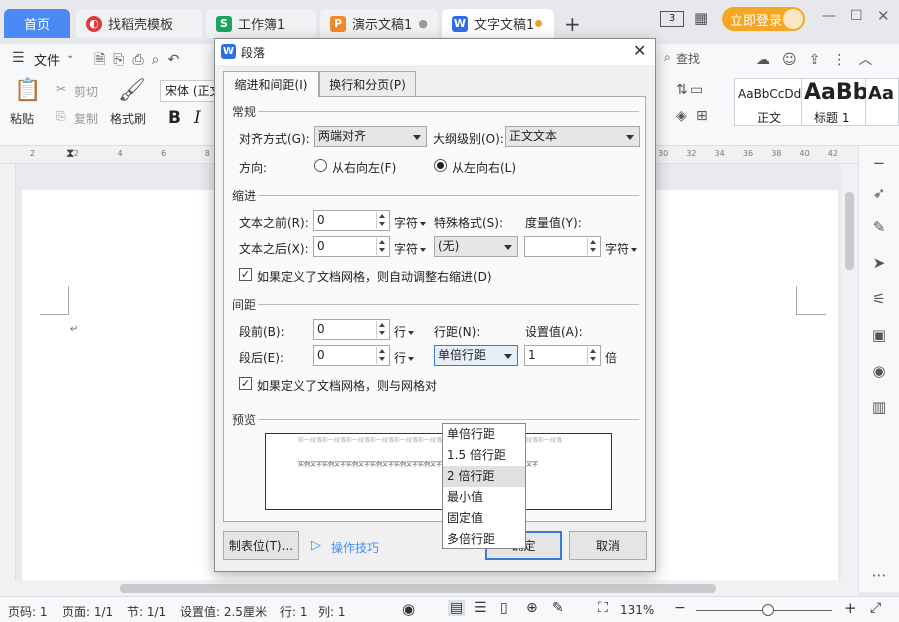 Image resolution: width=899 pixels, height=622 pixels. I want to click on cancel-button: 取消, so click(608, 545).